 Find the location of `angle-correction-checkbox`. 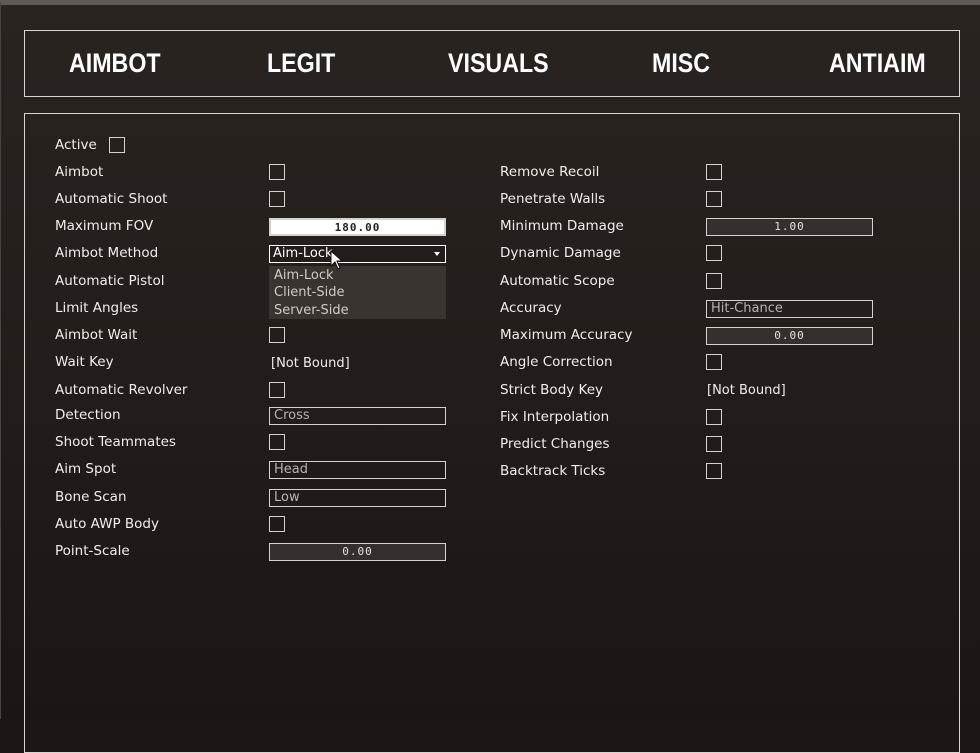

angle-correction-checkbox is located at coordinates (714, 362).